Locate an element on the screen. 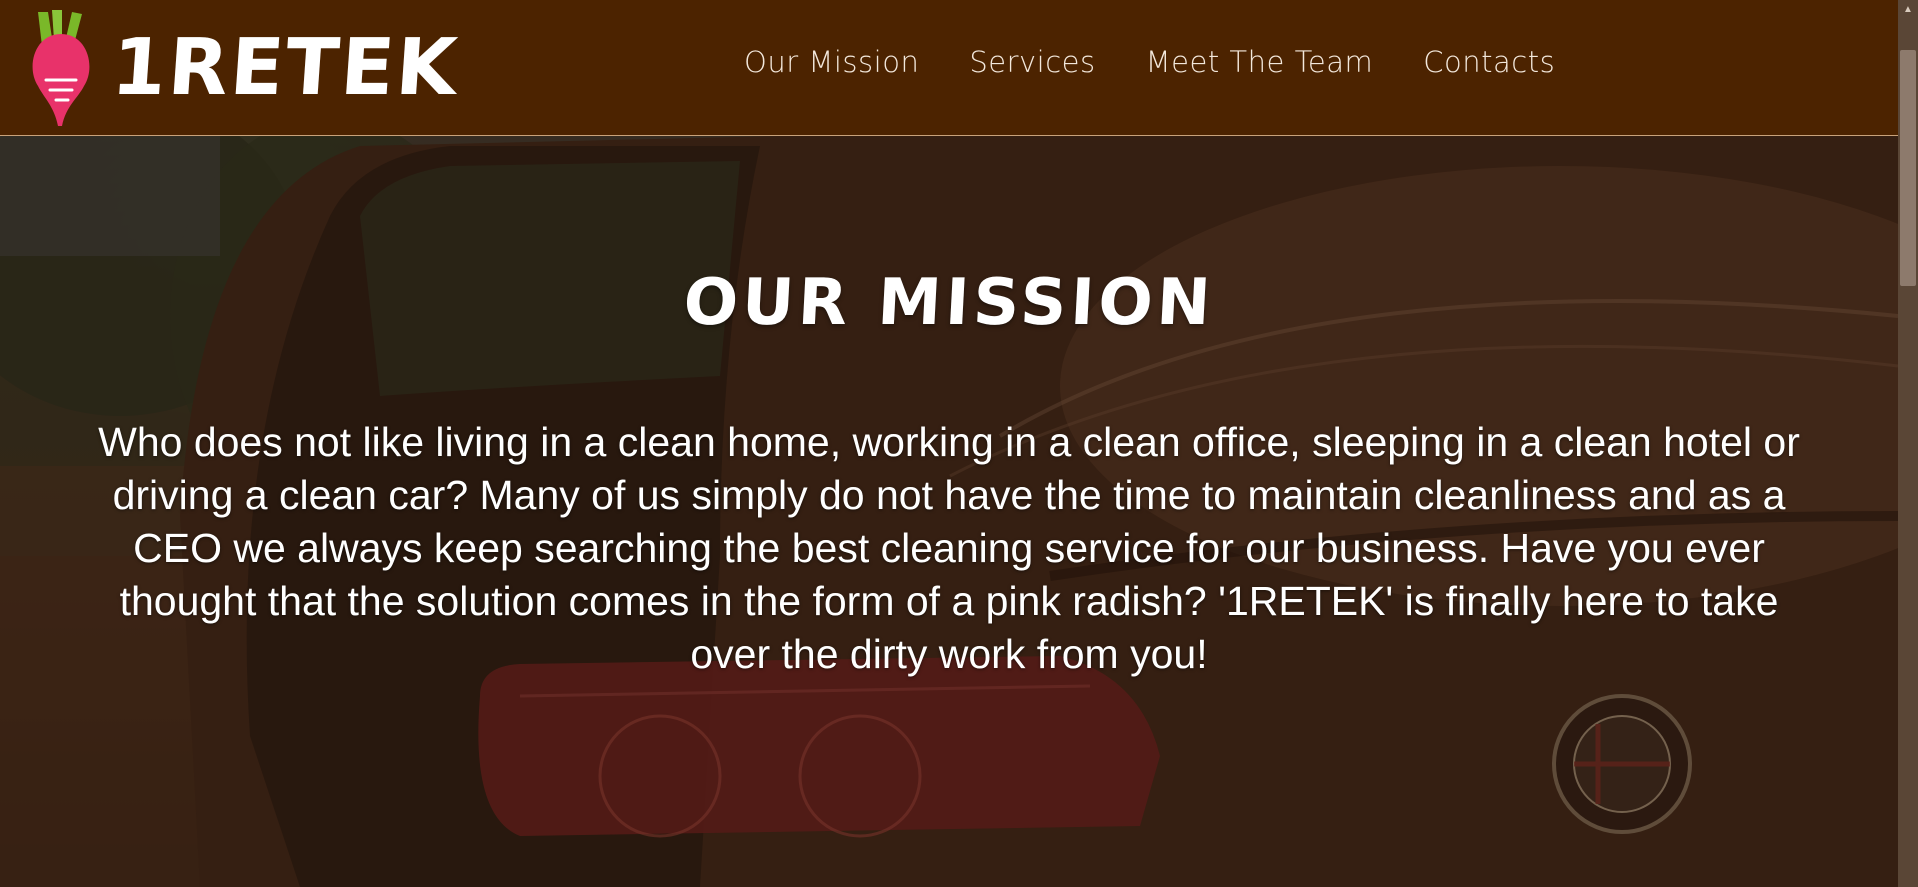 This screenshot has height=887, width=1918. page-title: OUR MISSION is located at coordinates (949, 303).